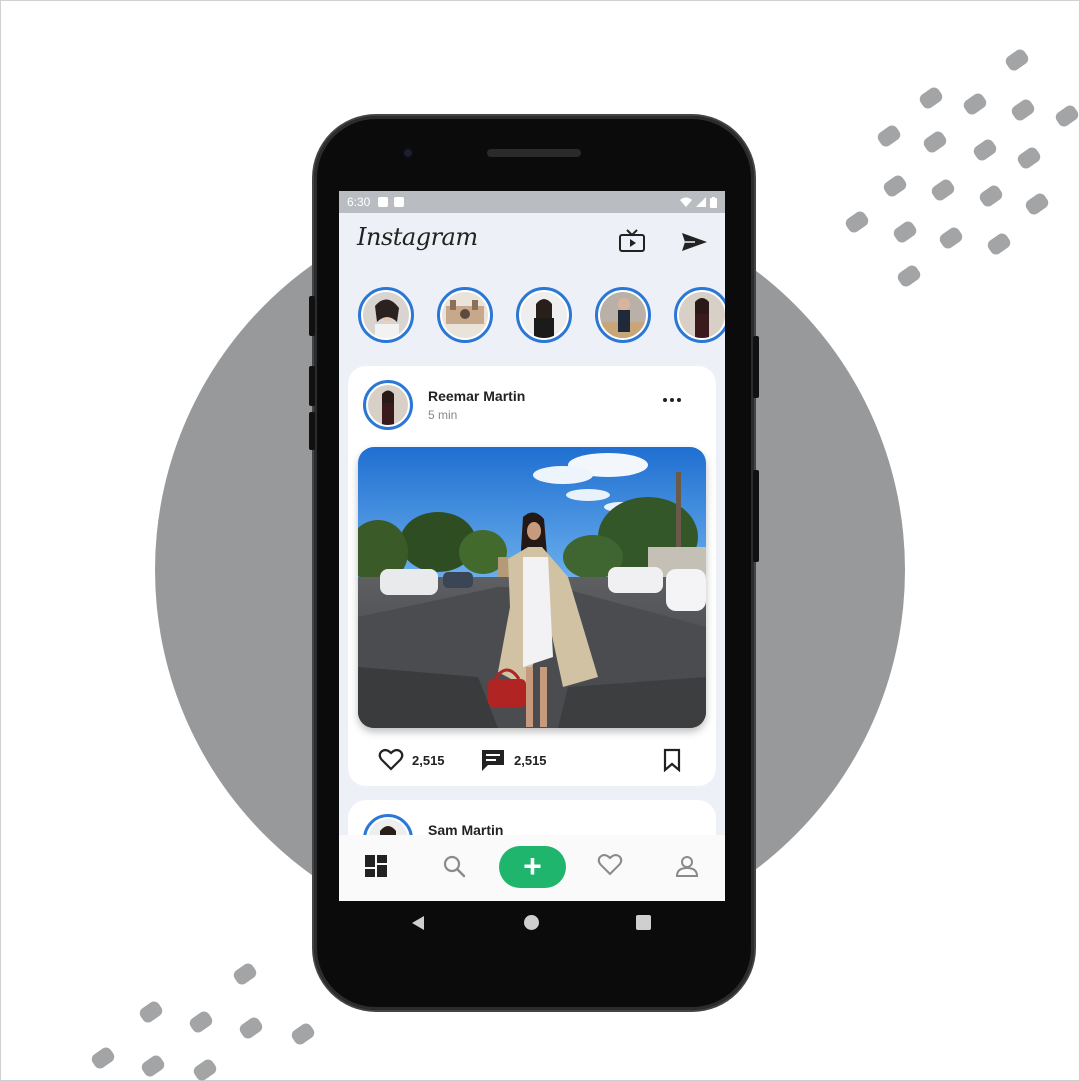 This screenshot has width=1080, height=1081. What do you see at coordinates (531, 922) in the screenshot?
I see `system-home-button` at bounding box center [531, 922].